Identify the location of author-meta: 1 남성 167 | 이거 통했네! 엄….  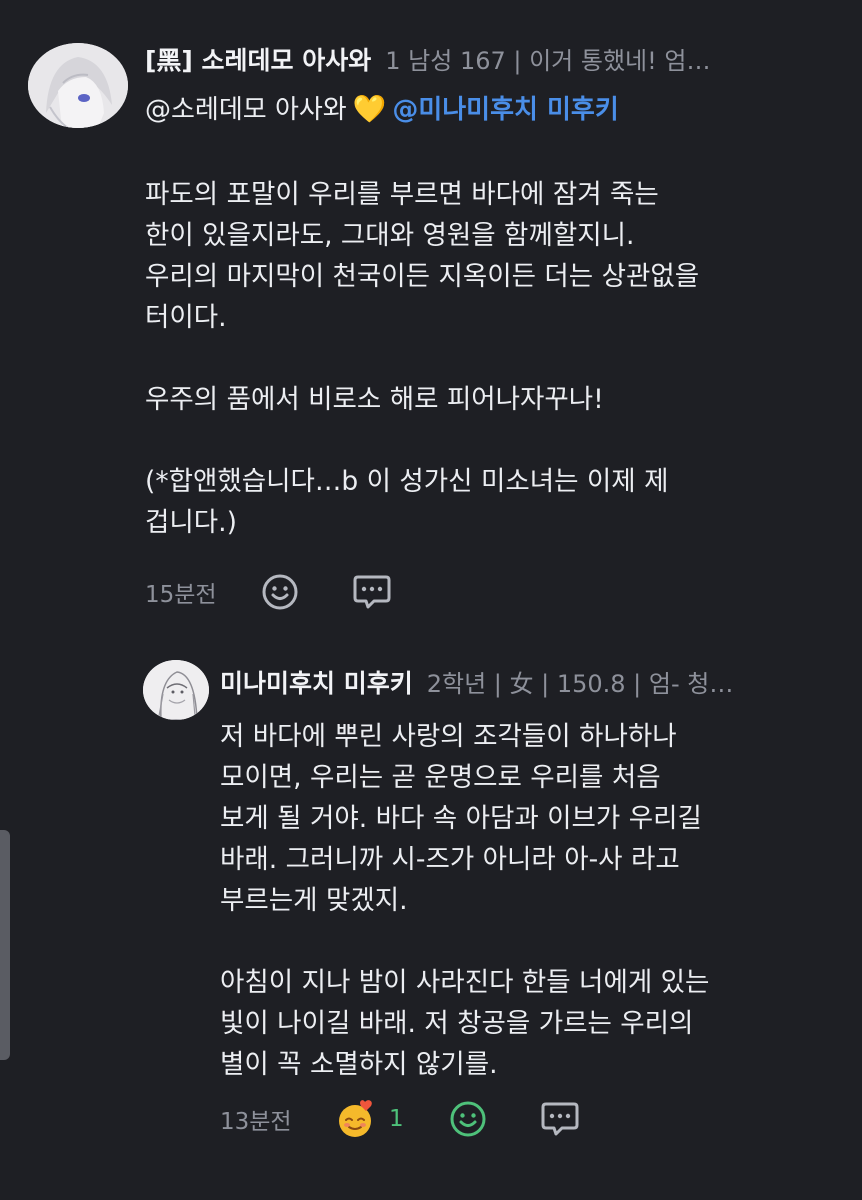
(548, 61).